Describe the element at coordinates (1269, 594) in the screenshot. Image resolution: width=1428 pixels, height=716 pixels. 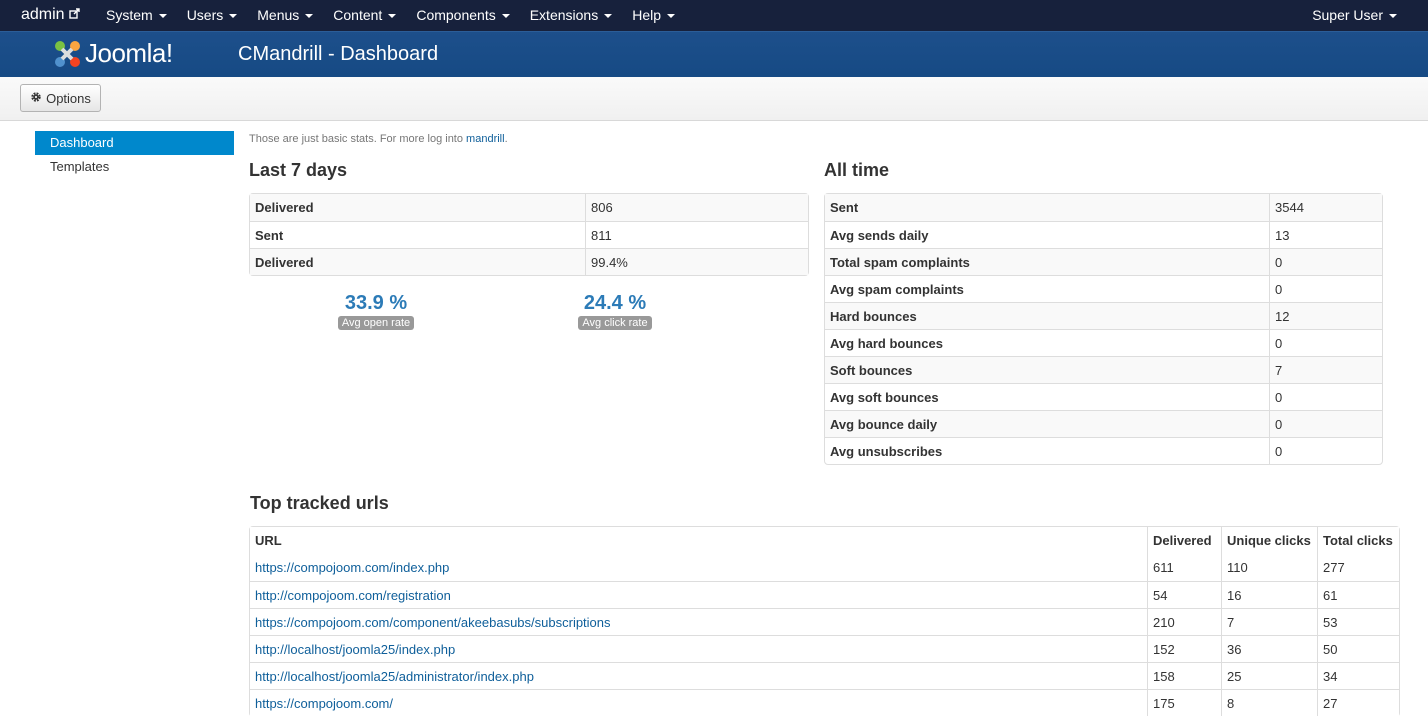
I see `unique-clicks-cell: 16` at that location.